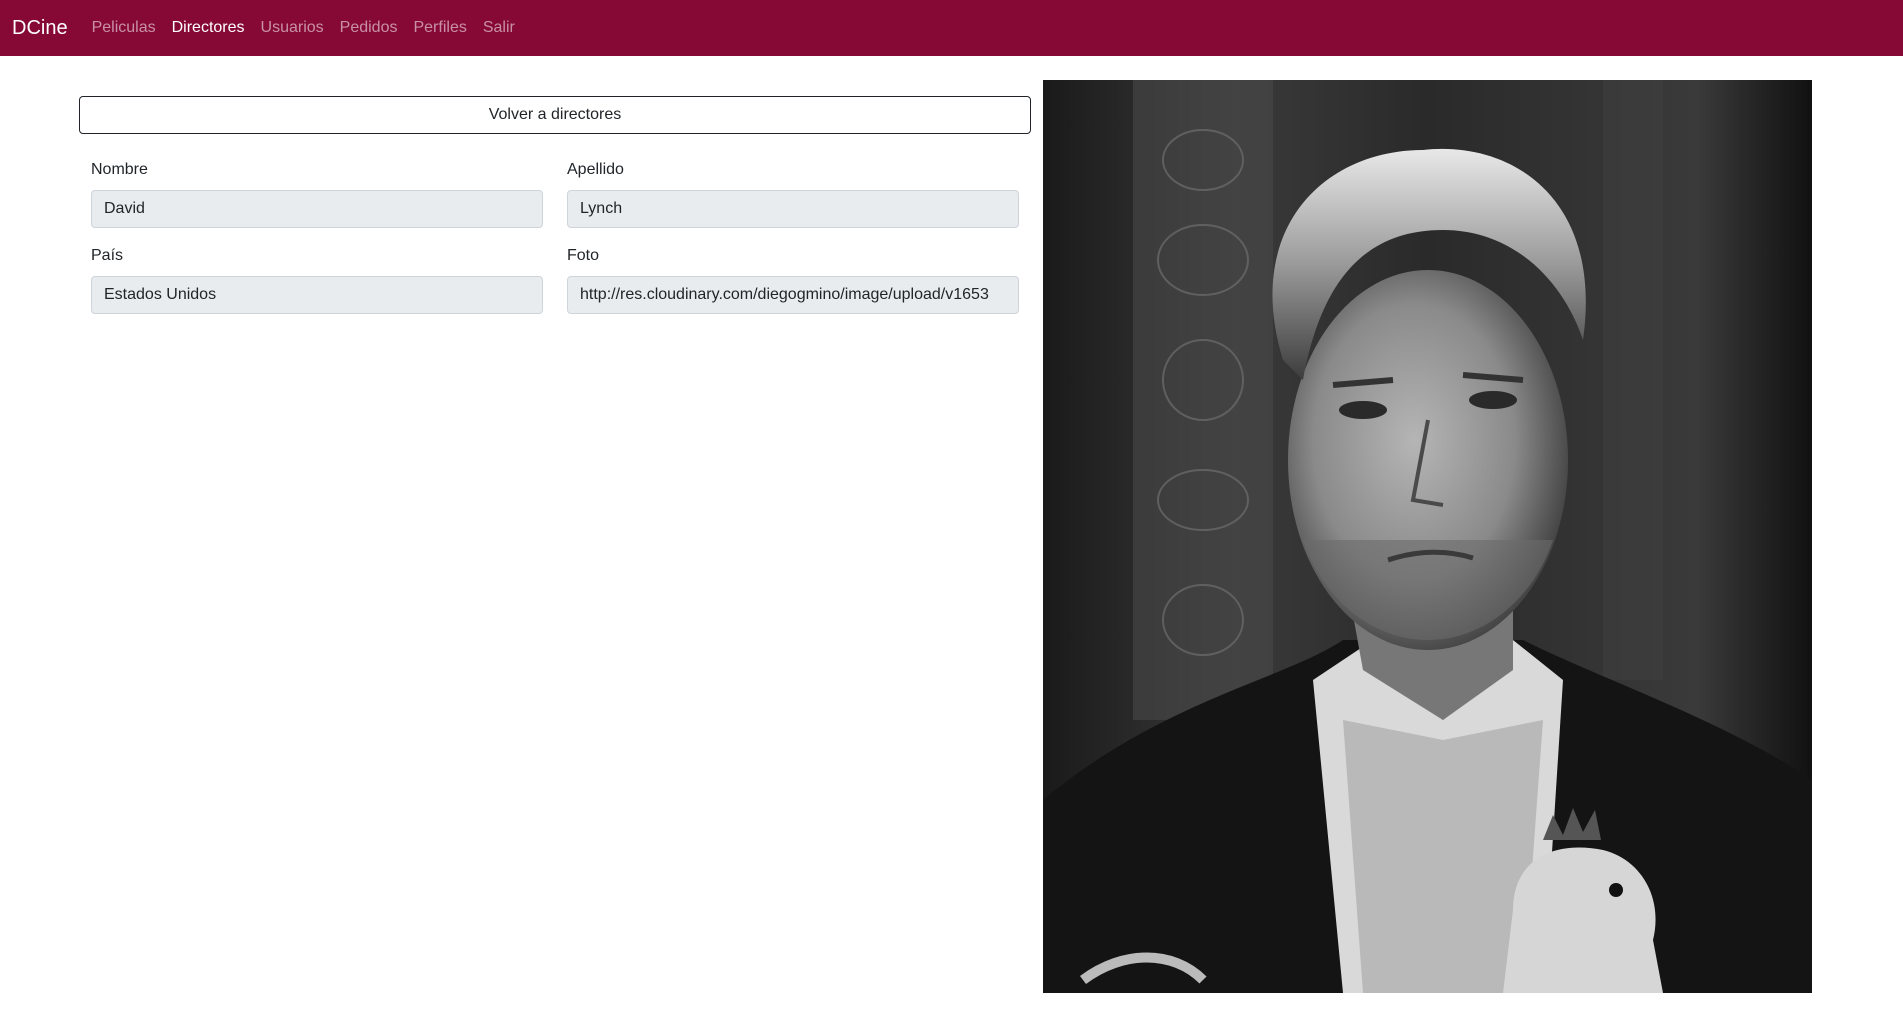 The height and width of the screenshot is (1017, 1903). I want to click on brand-logo: DCine, so click(40, 28).